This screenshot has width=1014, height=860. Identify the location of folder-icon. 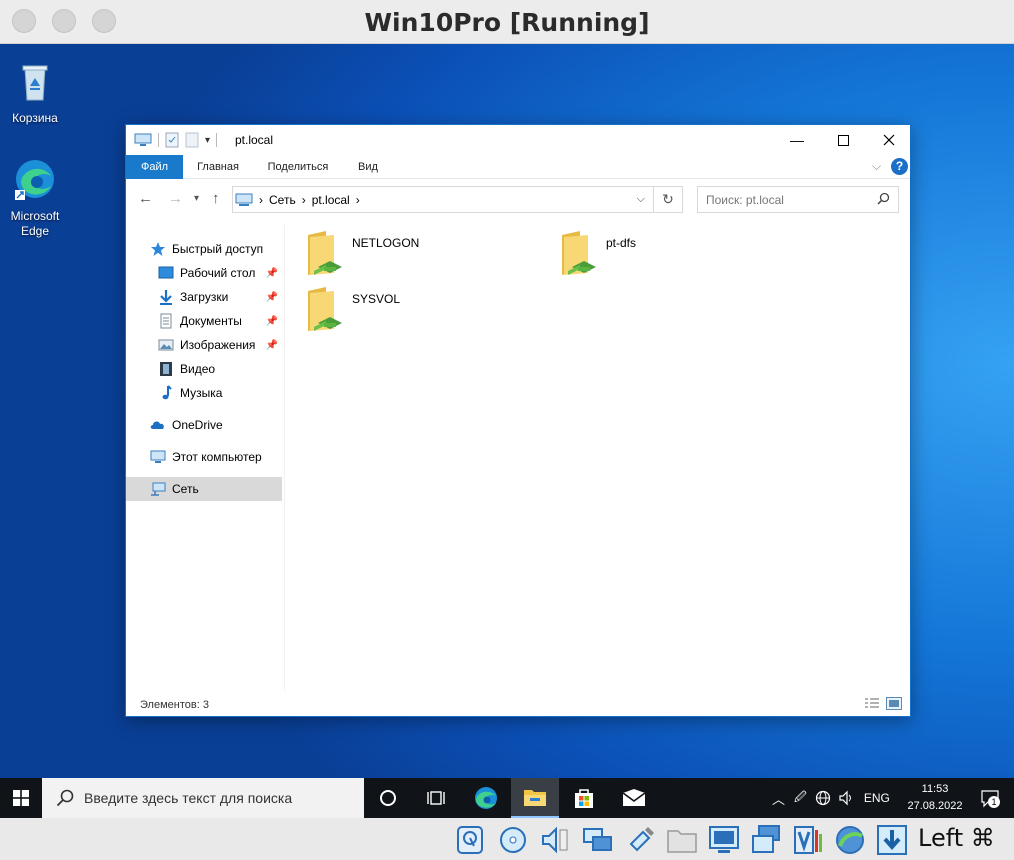
(535, 798).